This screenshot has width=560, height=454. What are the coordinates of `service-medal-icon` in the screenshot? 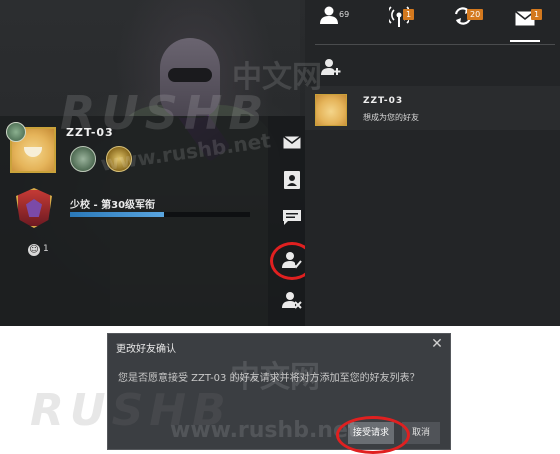 It's located at (83, 159).